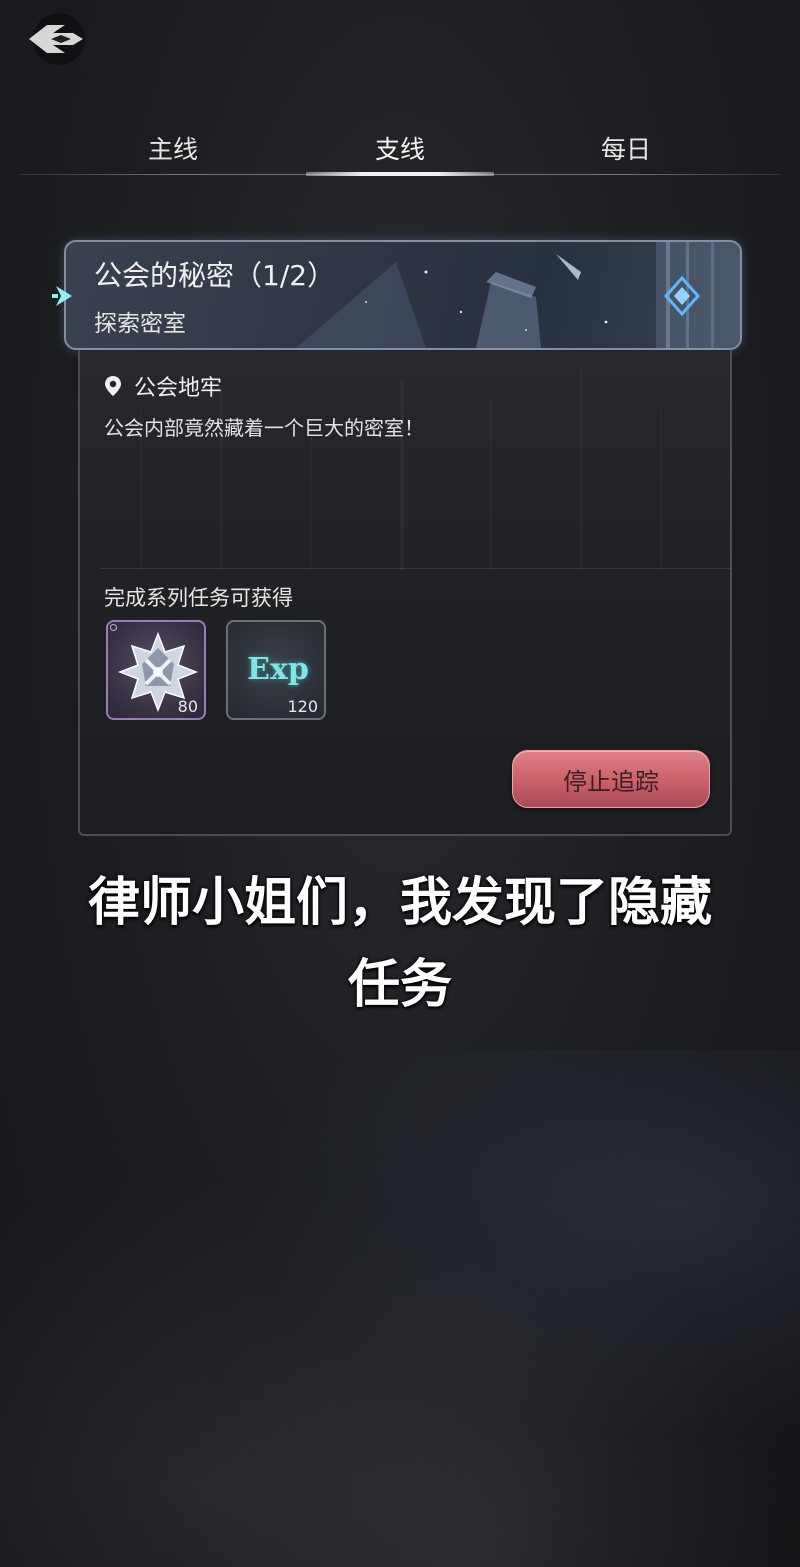  Describe the element at coordinates (626, 148) in the screenshot. I see `tab-daily: 每日` at that location.